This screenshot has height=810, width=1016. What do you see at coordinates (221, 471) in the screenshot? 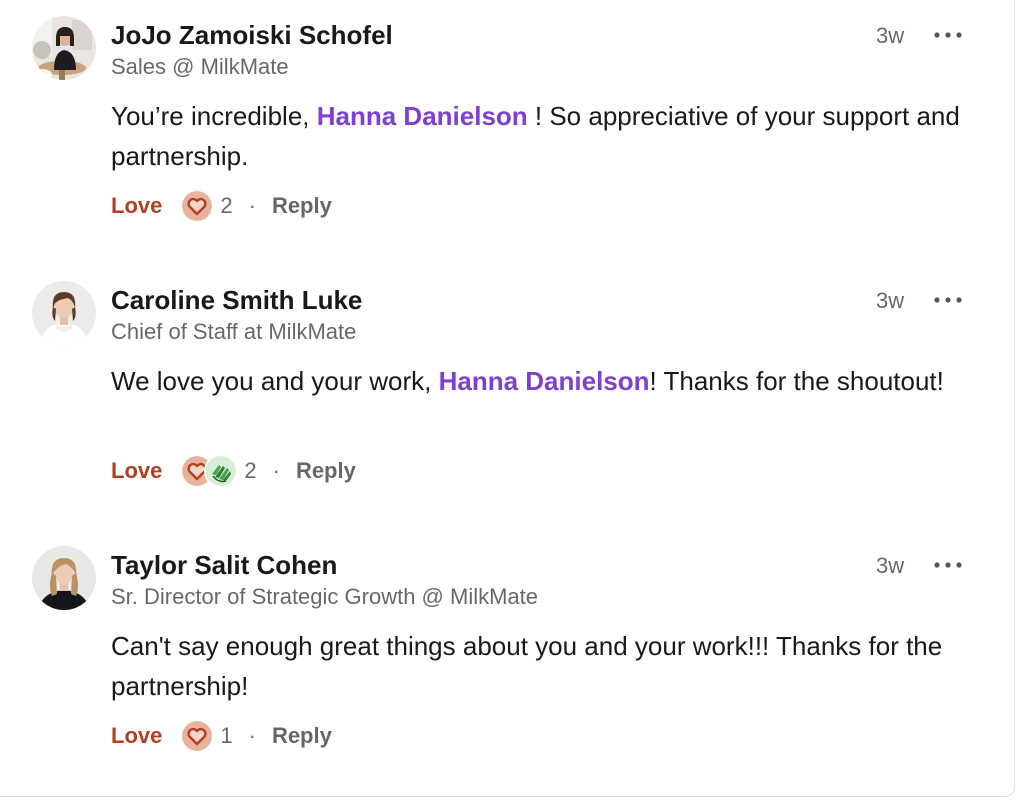
I see `support-hands-icon` at bounding box center [221, 471].